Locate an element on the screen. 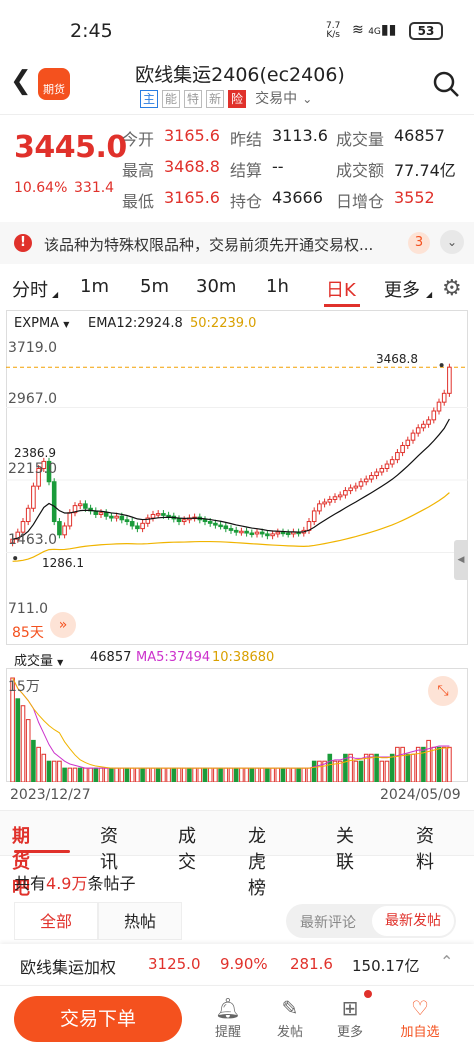 This screenshot has width=474, height=1053. sub-tab: 资料 is located at coordinates (425, 848).